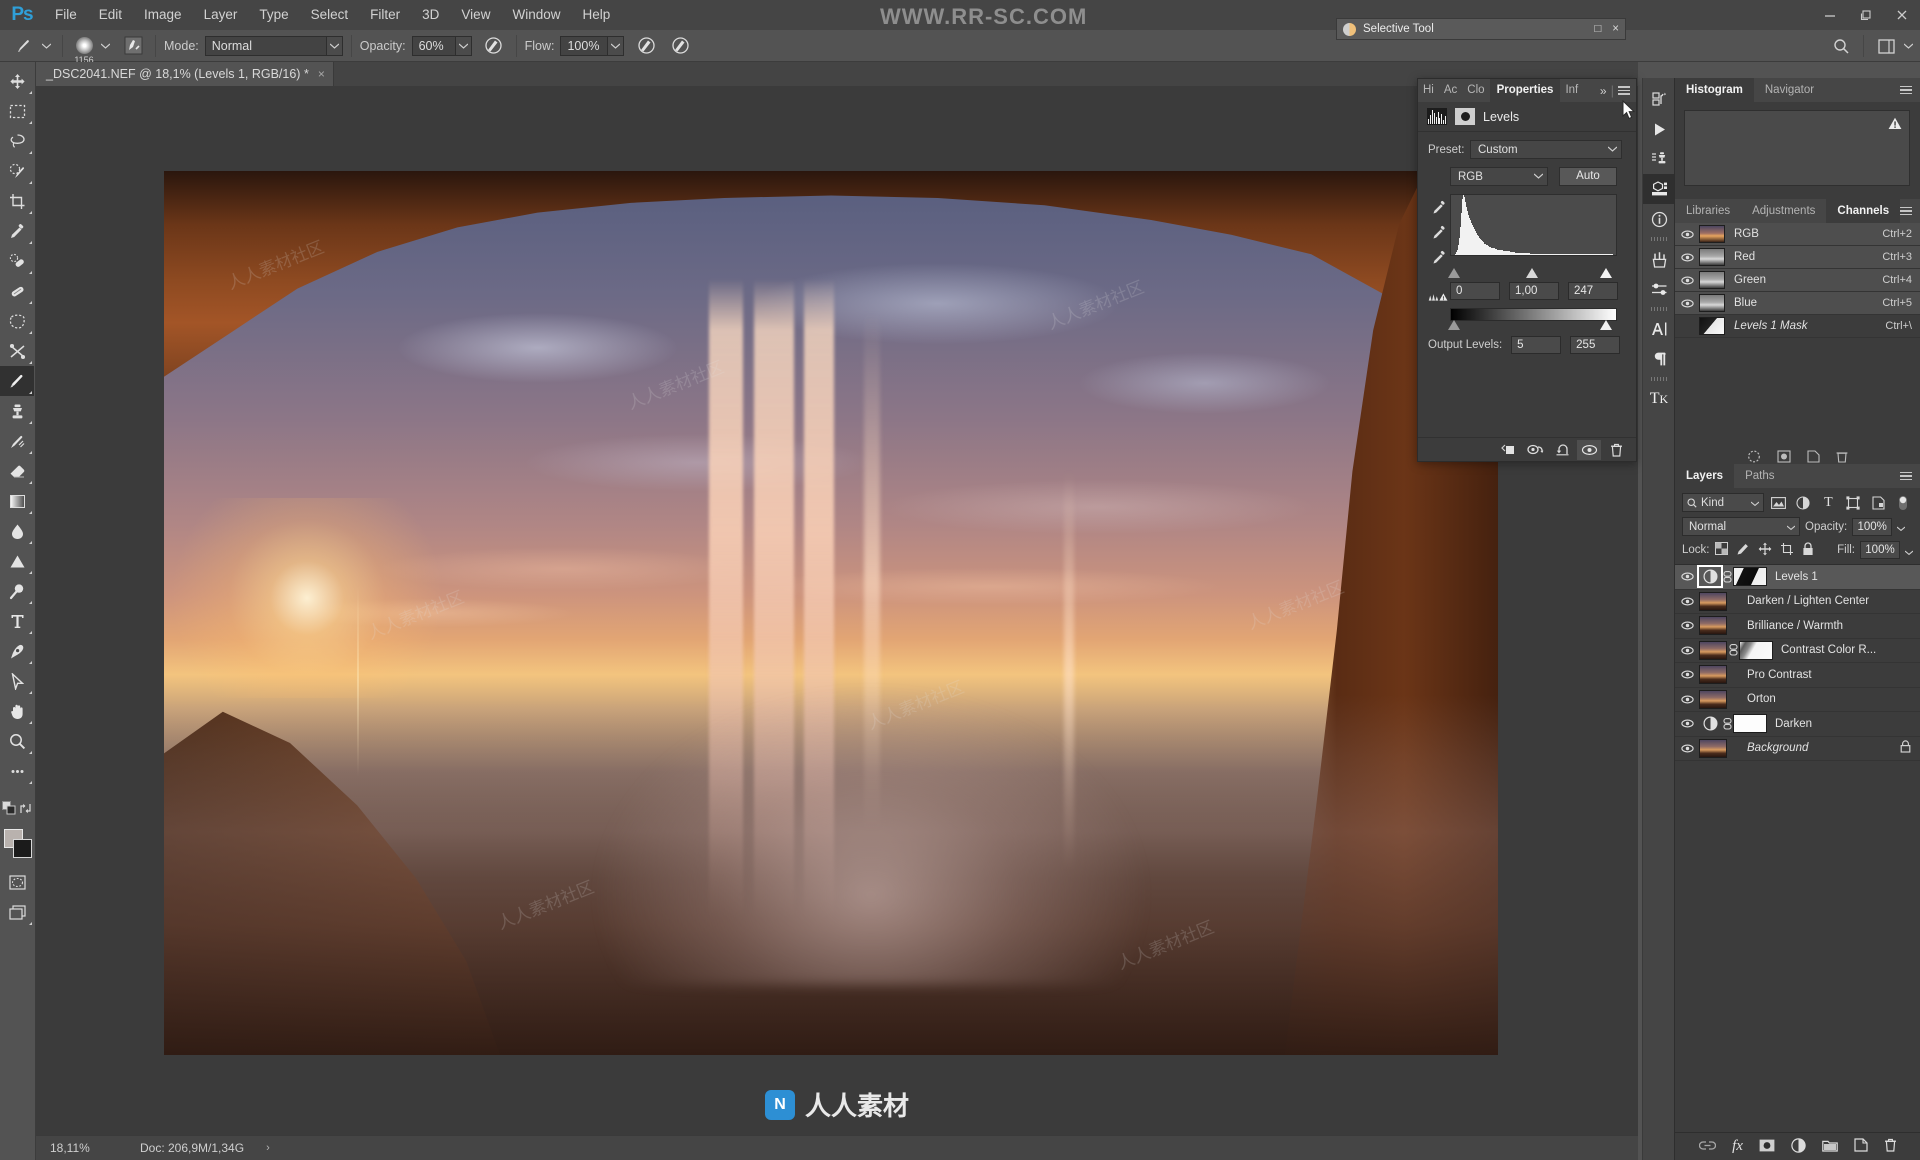 This screenshot has width=1920, height=1160. What do you see at coordinates (1797, 577) in the screenshot?
I see `layer-row: Levels 1` at bounding box center [1797, 577].